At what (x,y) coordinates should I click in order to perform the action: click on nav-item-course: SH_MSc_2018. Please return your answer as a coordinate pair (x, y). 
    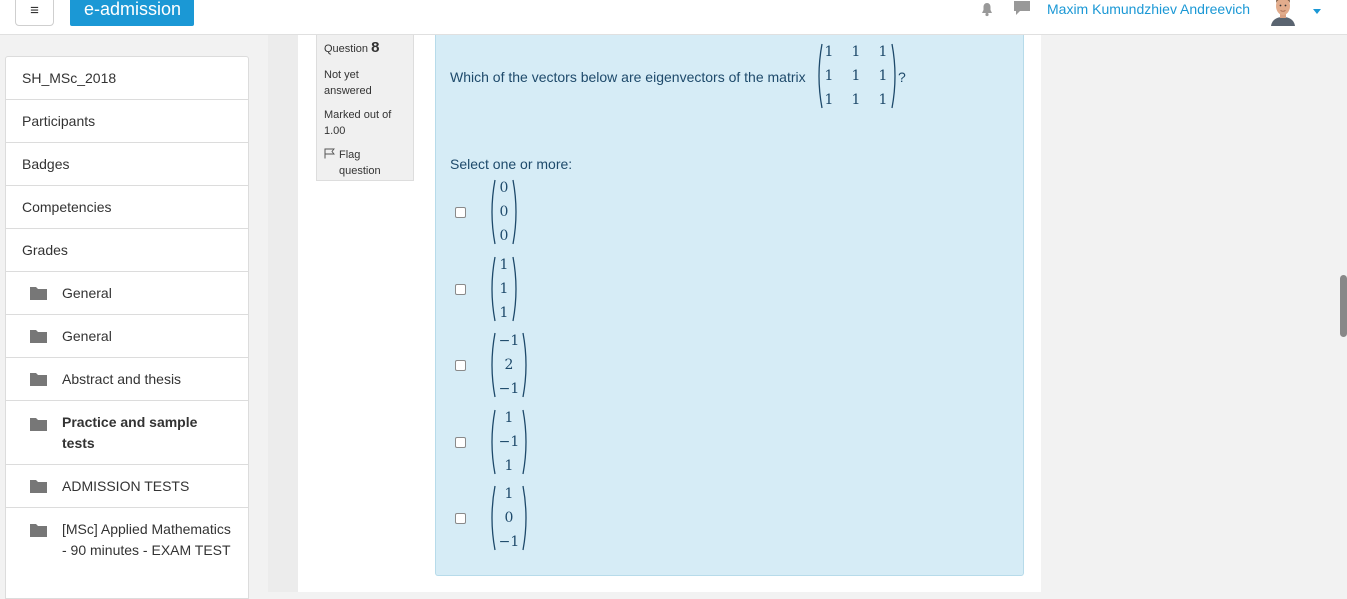
    Looking at the image, I should click on (127, 78).